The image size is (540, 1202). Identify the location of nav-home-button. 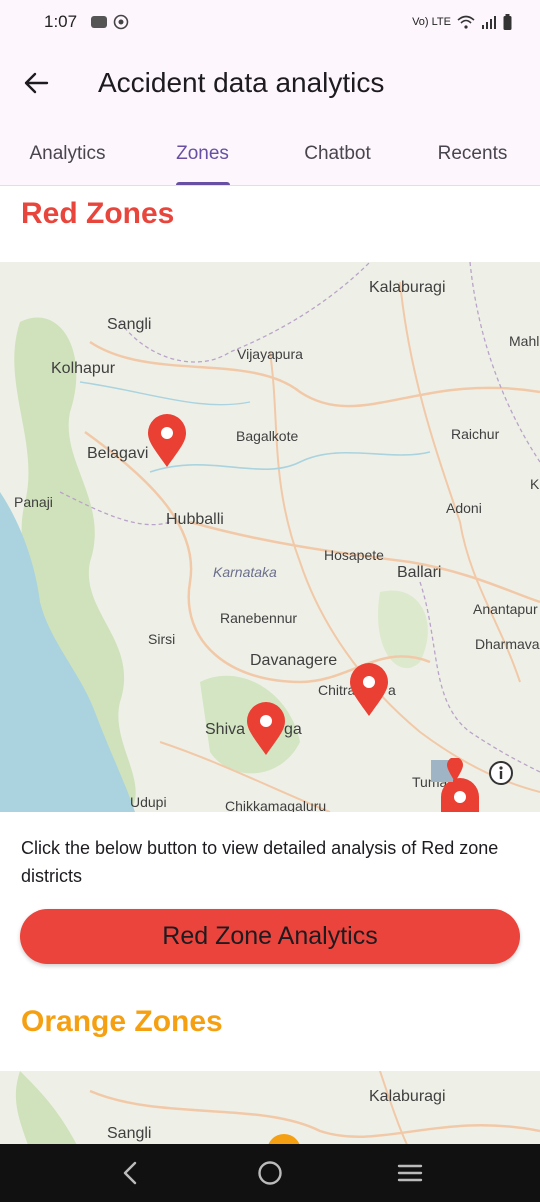
(270, 1173).